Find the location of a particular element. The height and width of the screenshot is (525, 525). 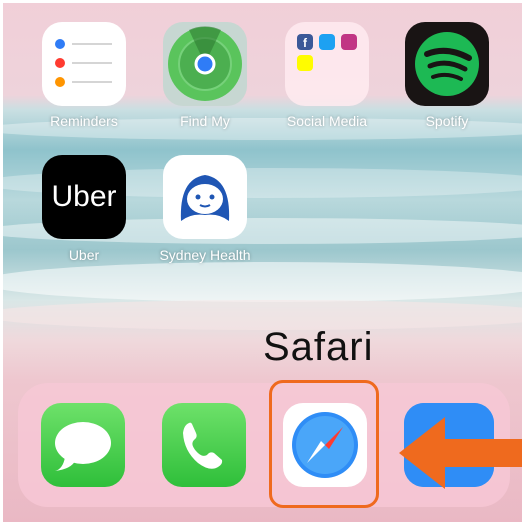

app-label-uber: Uber is located at coordinates (84, 255).